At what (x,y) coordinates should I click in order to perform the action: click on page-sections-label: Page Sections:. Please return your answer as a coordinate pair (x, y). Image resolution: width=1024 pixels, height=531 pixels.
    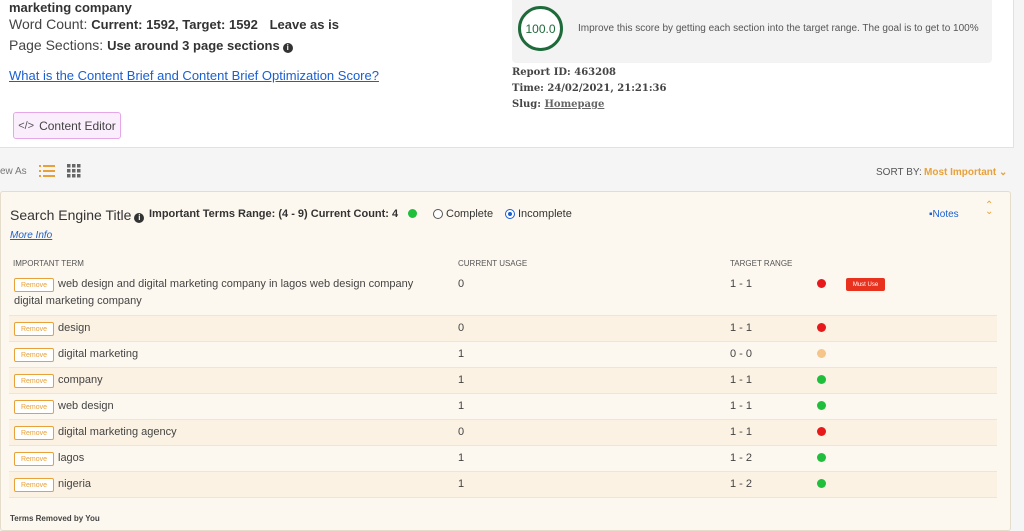
    Looking at the image, I should click on (56, 45).